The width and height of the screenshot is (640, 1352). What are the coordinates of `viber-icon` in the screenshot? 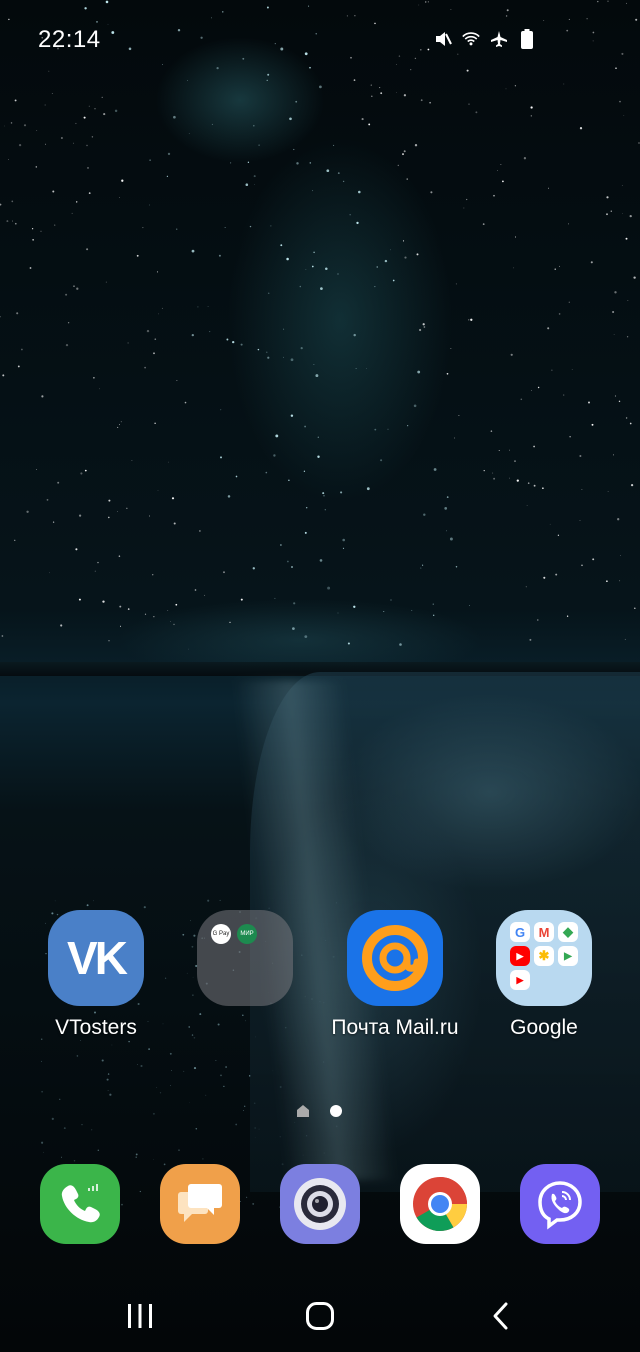 It's located at (560, 1204).